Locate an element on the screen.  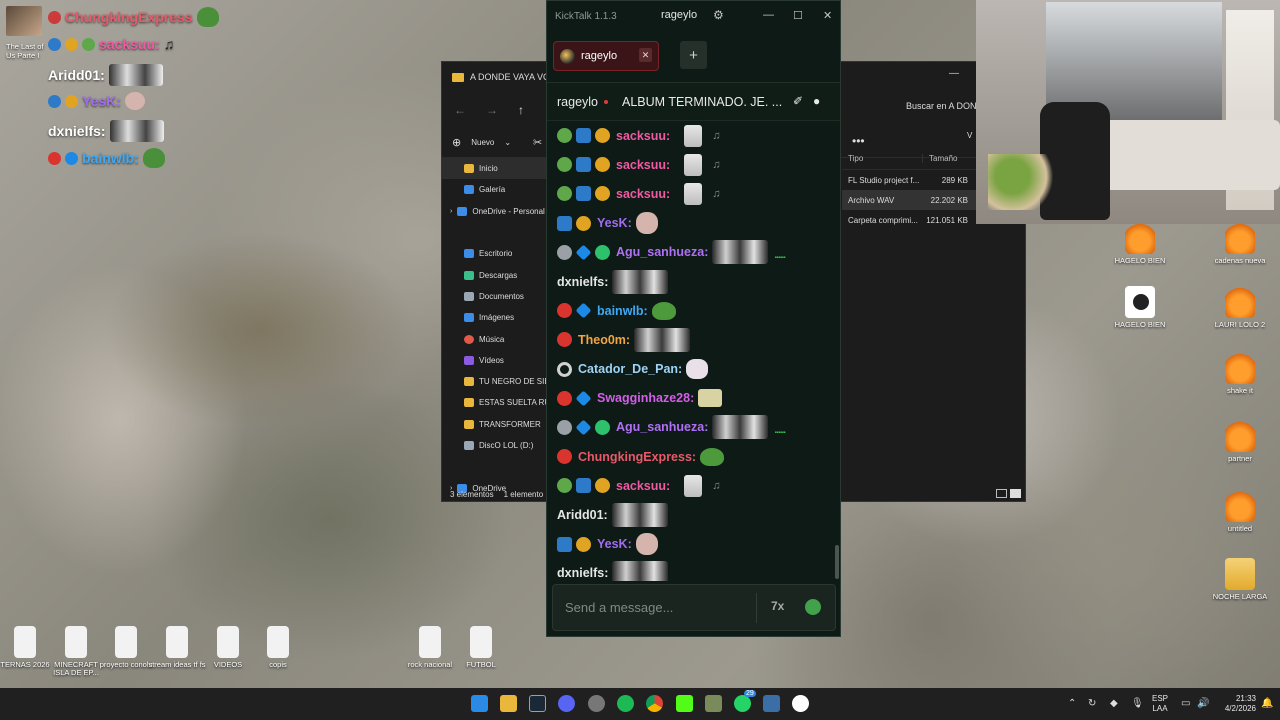
details-view-icon is located at coordinates (1001, 493).